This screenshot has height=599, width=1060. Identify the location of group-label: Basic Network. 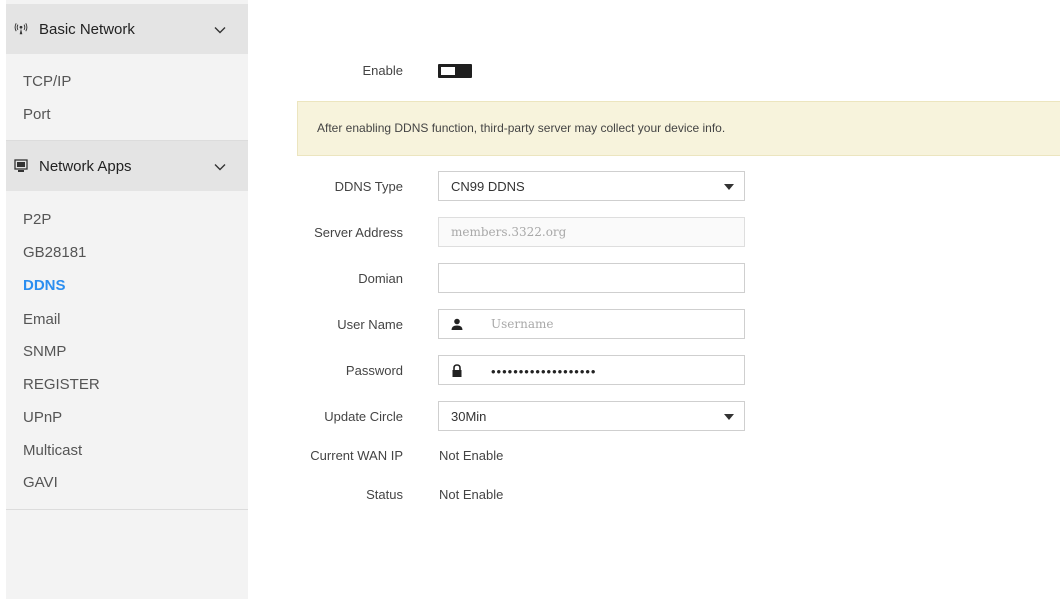
(87, 29).